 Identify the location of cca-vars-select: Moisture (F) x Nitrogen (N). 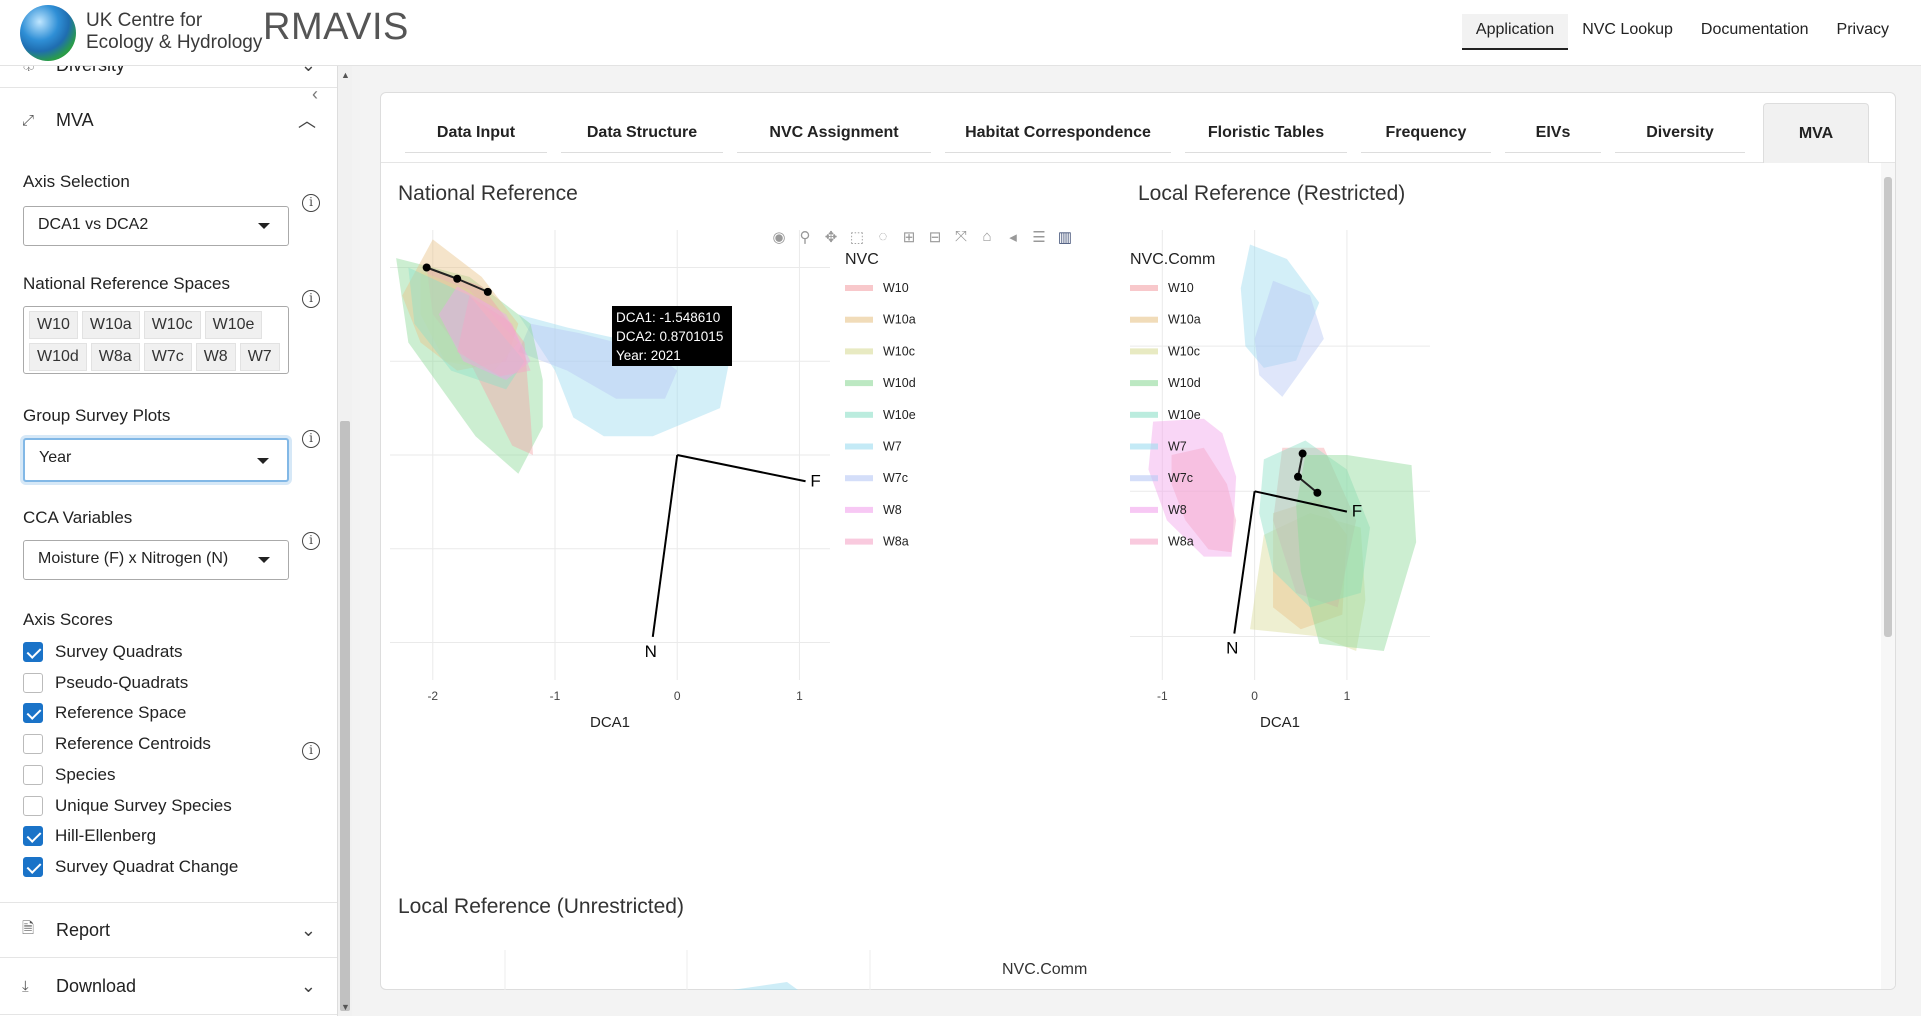
(156, 560).